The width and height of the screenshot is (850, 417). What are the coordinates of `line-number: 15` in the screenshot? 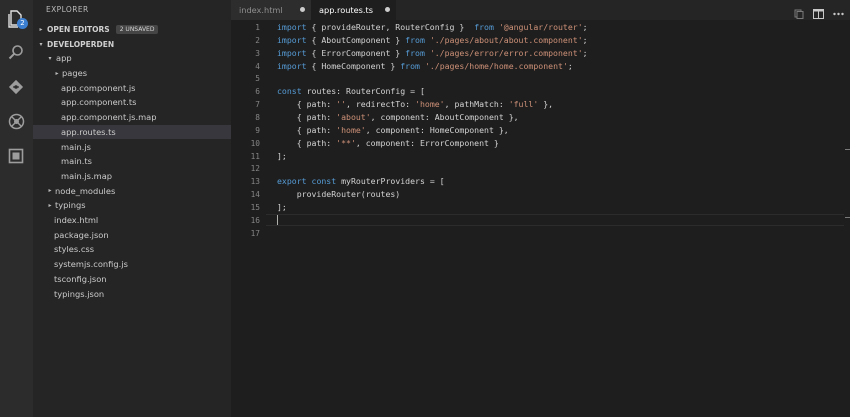 It's located at (255, 207).